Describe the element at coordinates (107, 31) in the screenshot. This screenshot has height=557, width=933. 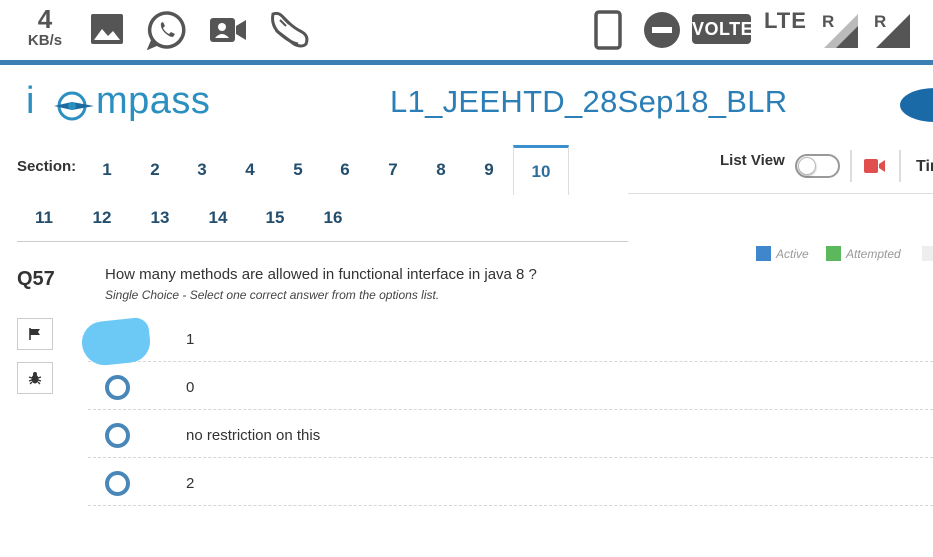
I see `gallery-icon` at that location.